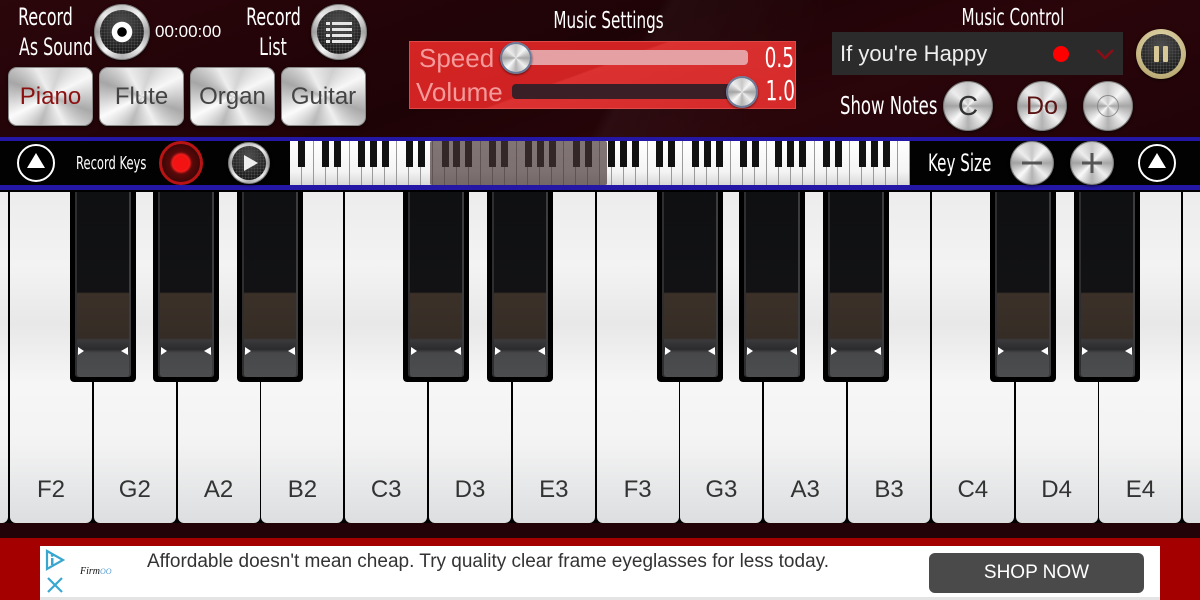  Describe the element at coordinates (188, 31) in the screenshot. I see `record-timer: 00:00:00` at that location.